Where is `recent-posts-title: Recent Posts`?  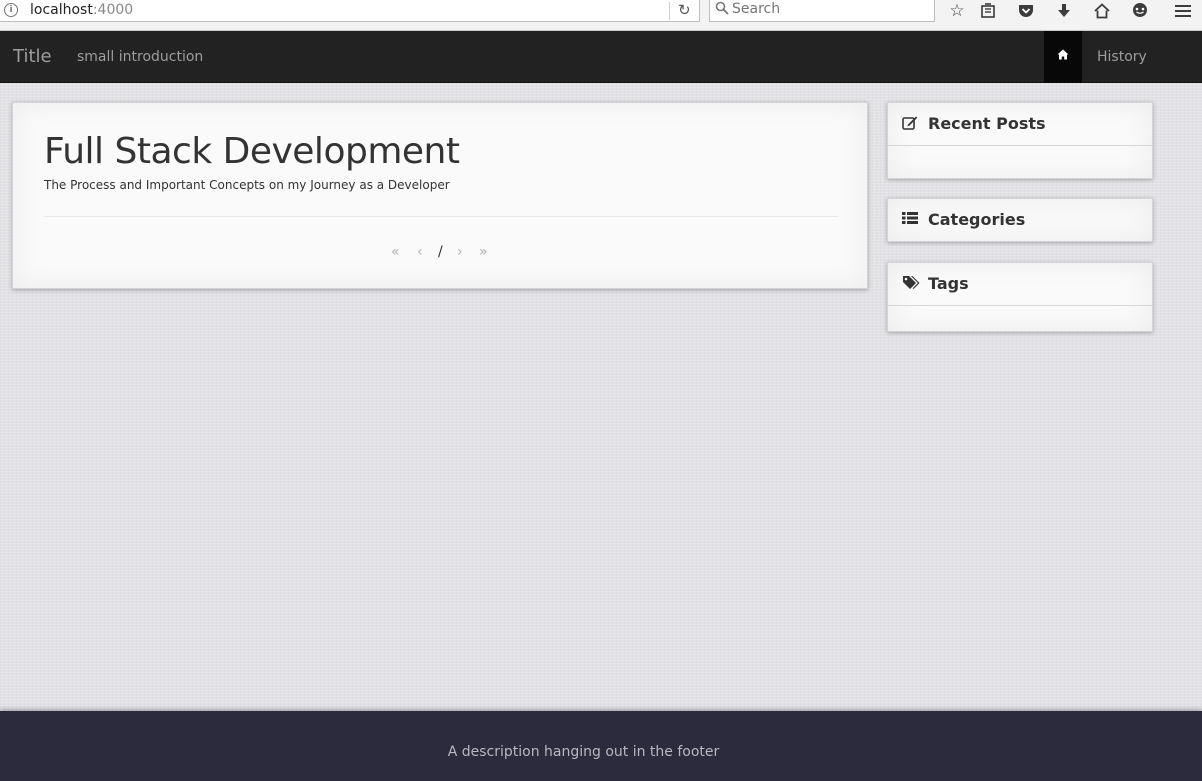 recent-posts-title: Recent Posts is located at coordinates (987, 123).